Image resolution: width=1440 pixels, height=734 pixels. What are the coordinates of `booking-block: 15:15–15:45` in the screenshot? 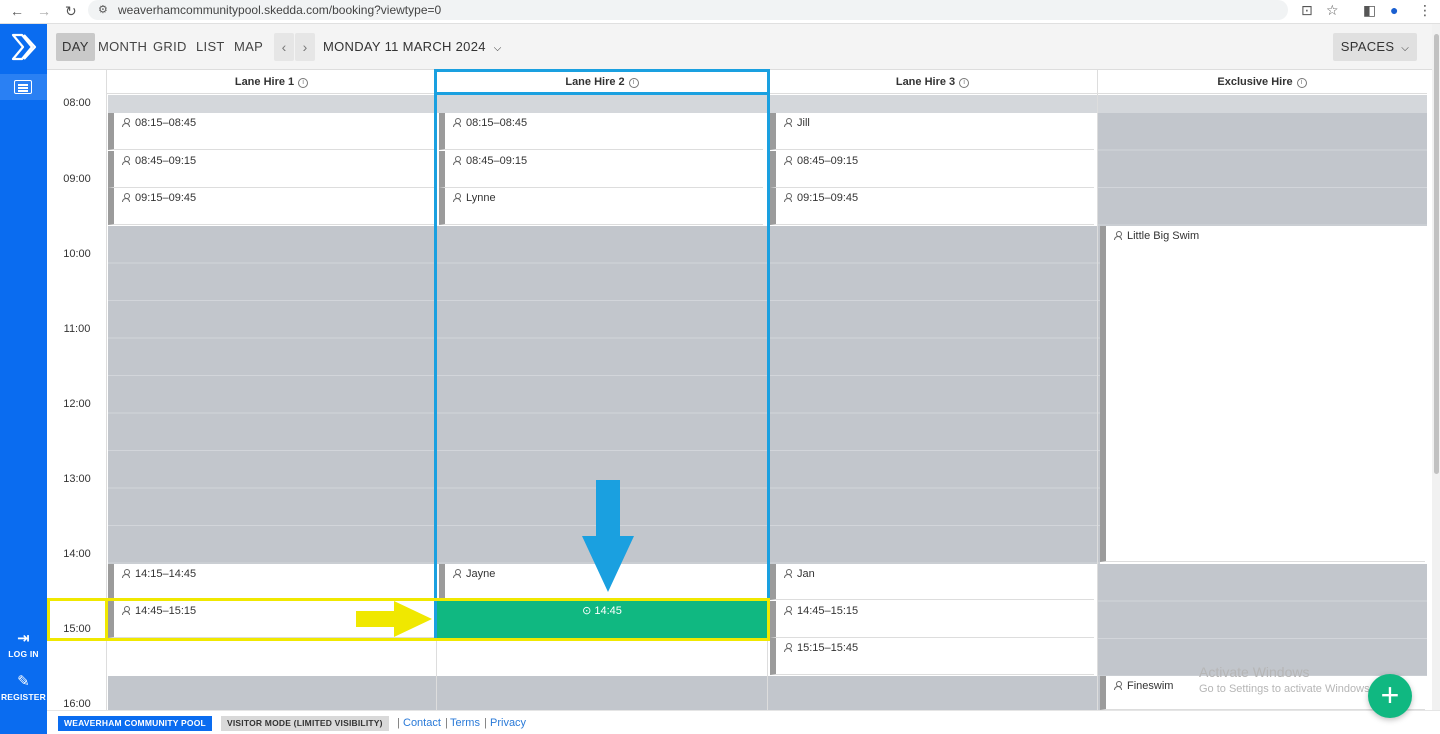 It's located at (932, 656).